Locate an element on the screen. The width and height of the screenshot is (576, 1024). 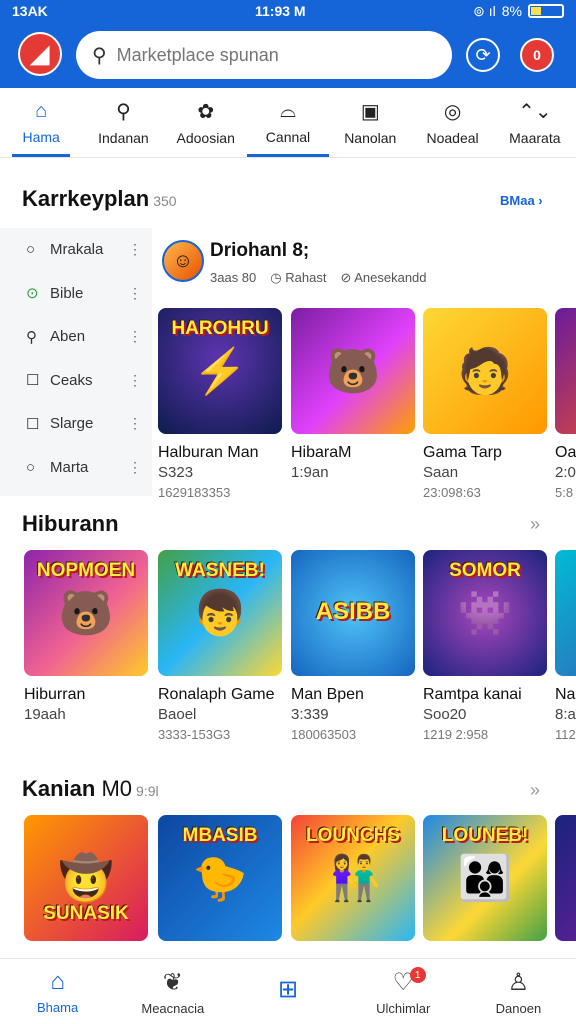
search-input is located at coordinates (266, 55).